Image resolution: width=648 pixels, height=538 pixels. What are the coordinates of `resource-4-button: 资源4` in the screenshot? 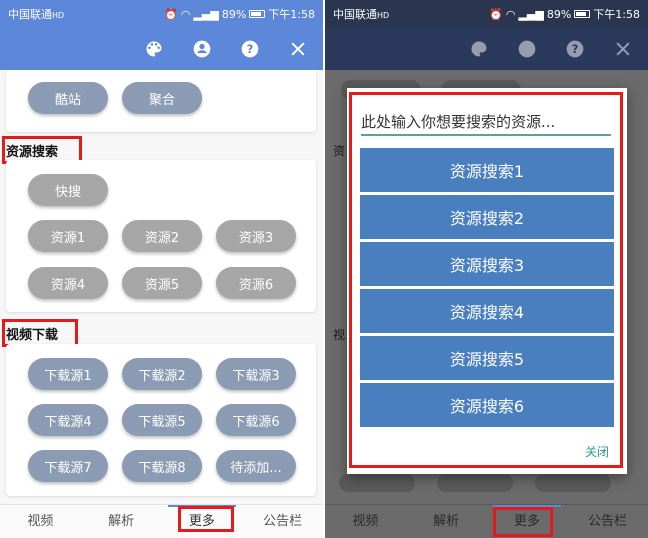 It's located at (68, 283).